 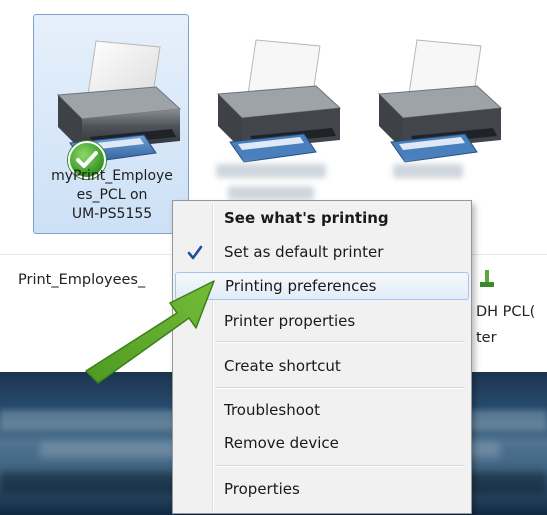 I want to click on menu-item-create-shortcut: Create shortcut, so click(x=322, y=367).